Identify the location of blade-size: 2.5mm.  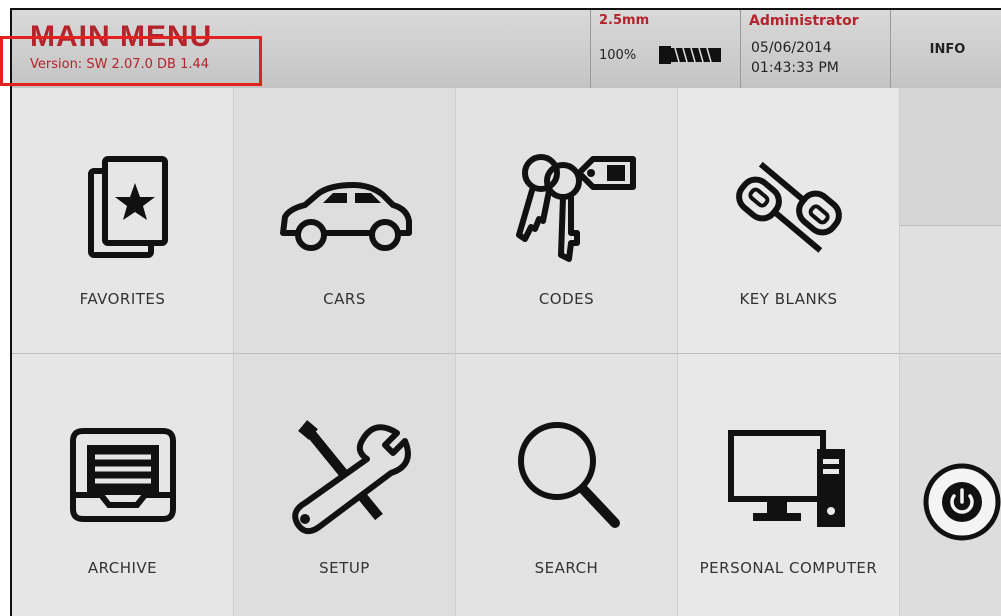
(624, 20).